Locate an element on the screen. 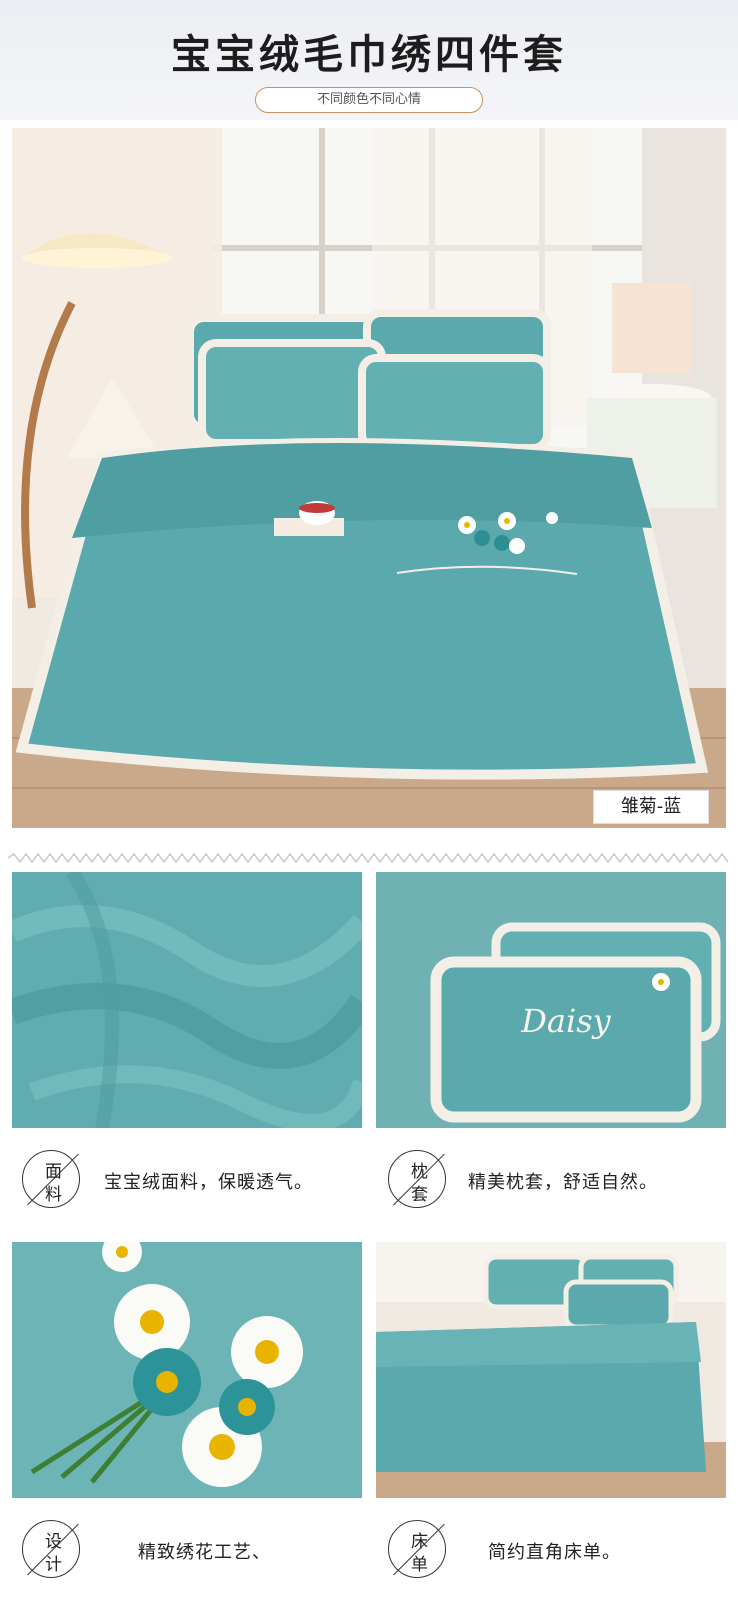 The image size is (738, 1600). feature-badge: 枕 套 is located at coordinates (417, 1179).